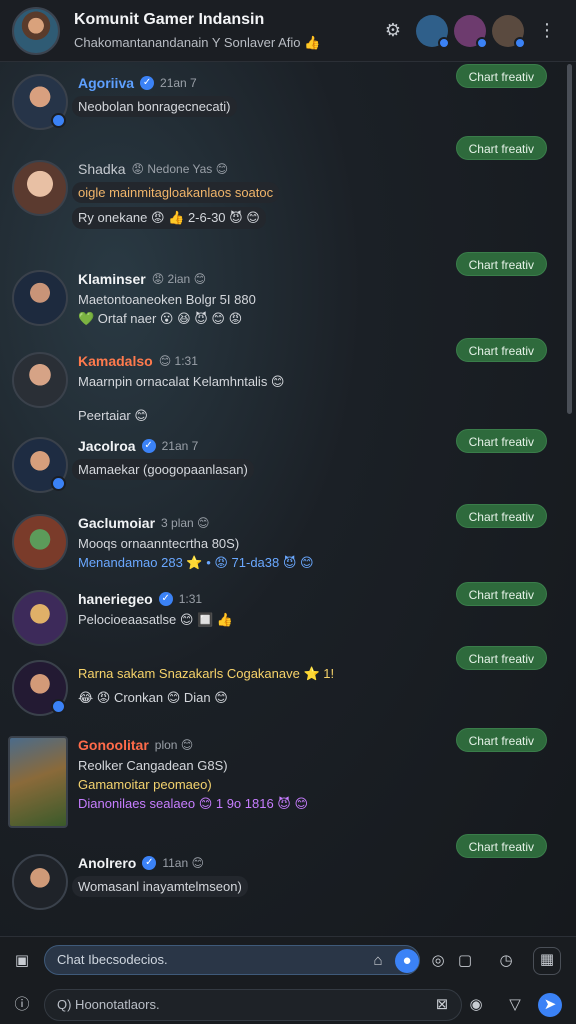  What do you see at coordinates (506, 961) in the screenshot?
I see `timer-icon: ◷` at bounding box center [506, 961].